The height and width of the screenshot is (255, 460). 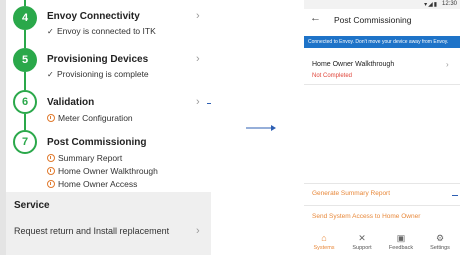 What do you see at coordinates (98, 184) in the screenshot?
I see `step-7-status-text: Home Owner Access` at bounding box center [98, 184].